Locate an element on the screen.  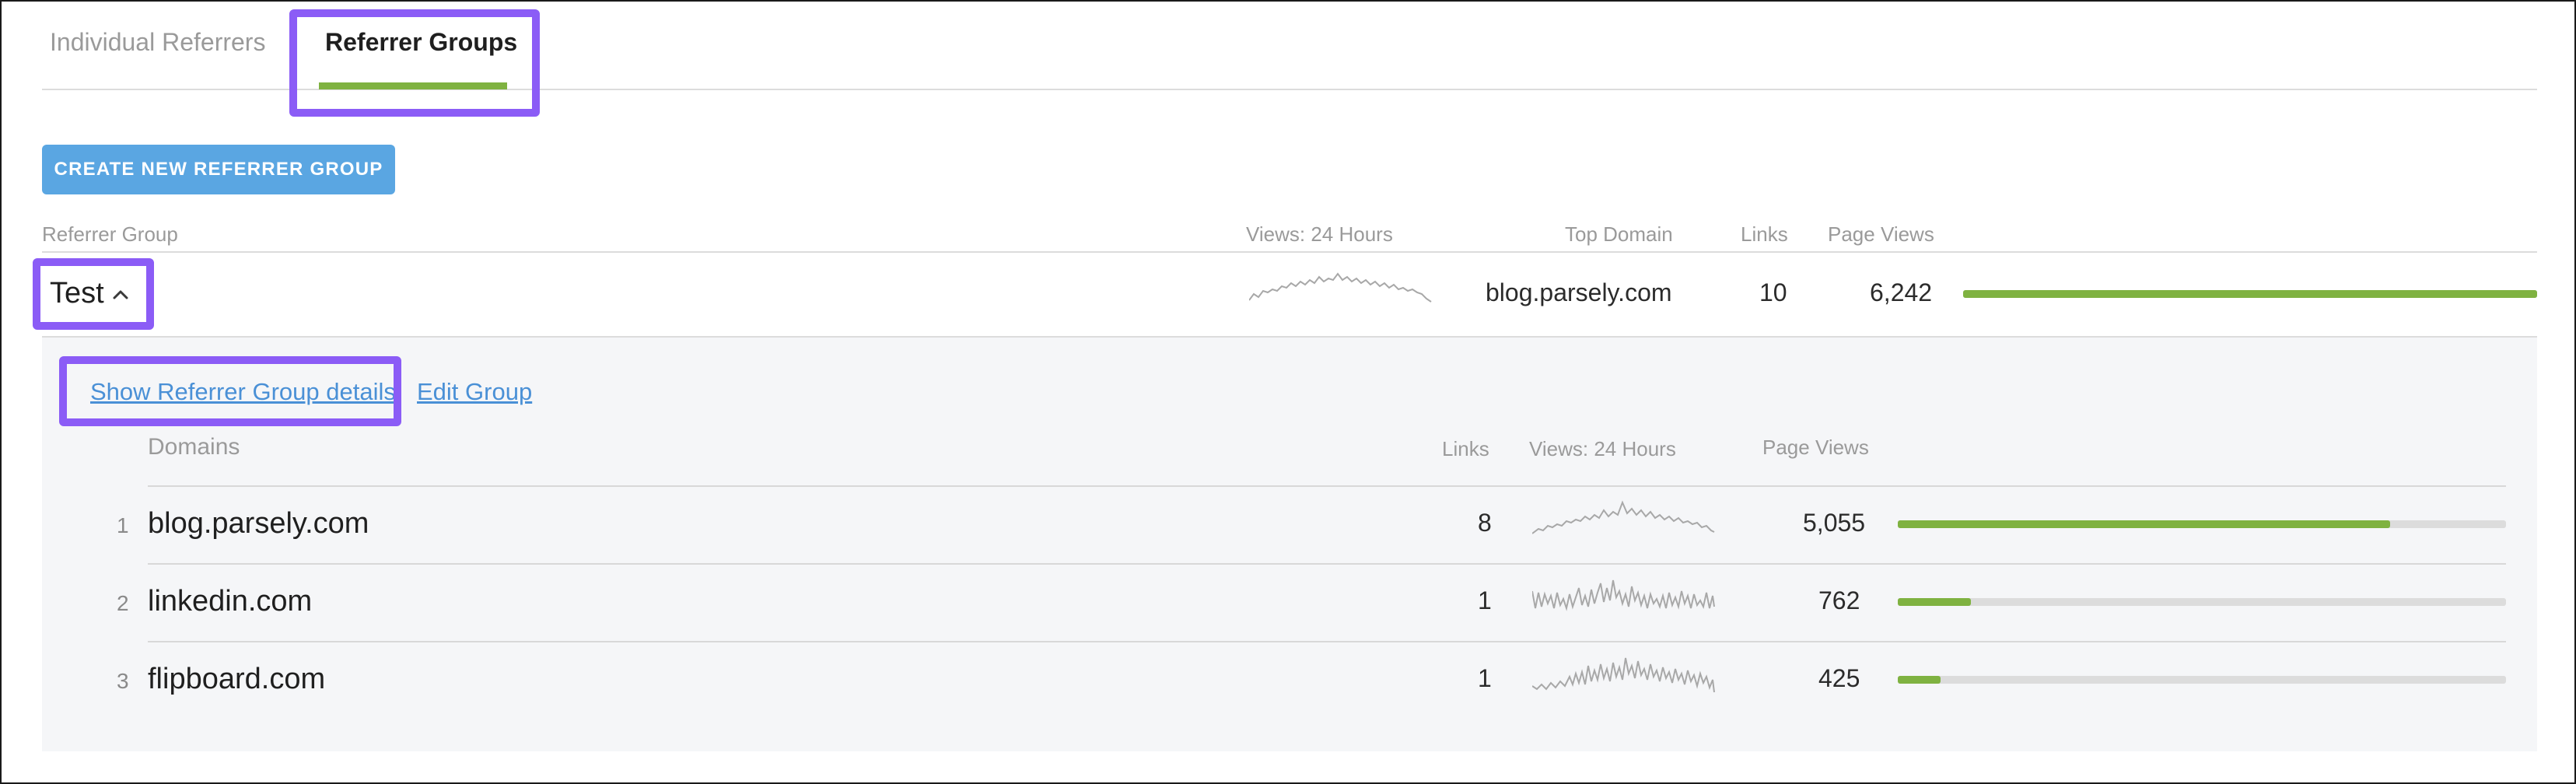
domain-name: linkedin.com is located at coordinates (231, 601).